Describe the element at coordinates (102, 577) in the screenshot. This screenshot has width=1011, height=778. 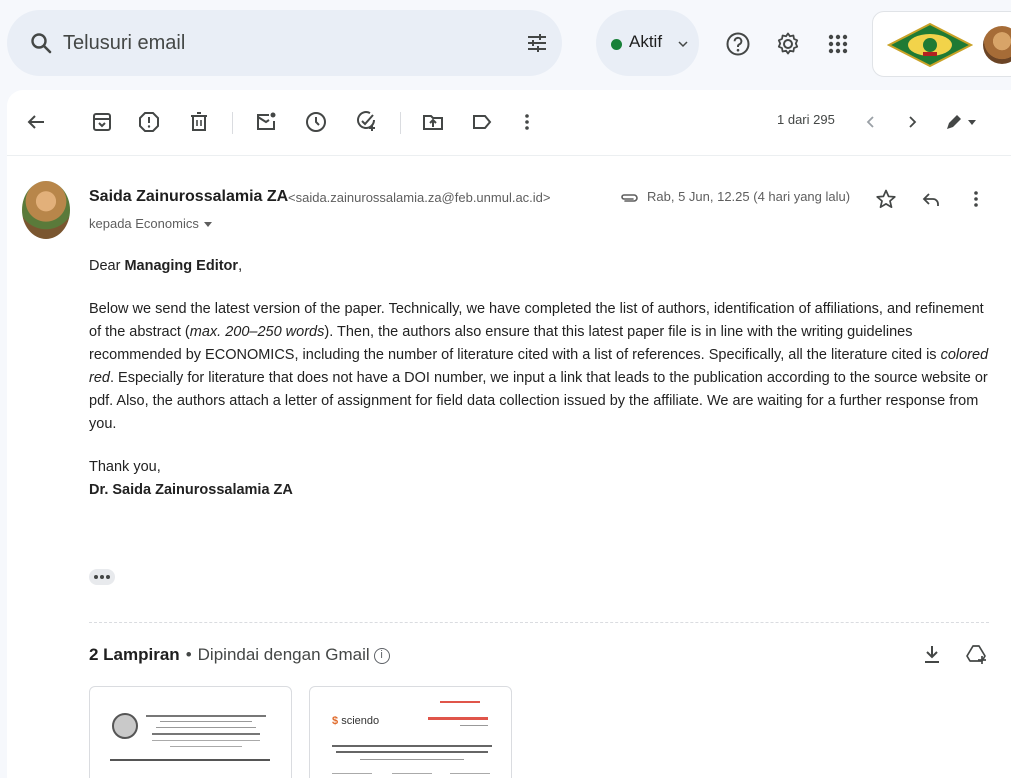
I see `show-trimmed-content-button` at that location.